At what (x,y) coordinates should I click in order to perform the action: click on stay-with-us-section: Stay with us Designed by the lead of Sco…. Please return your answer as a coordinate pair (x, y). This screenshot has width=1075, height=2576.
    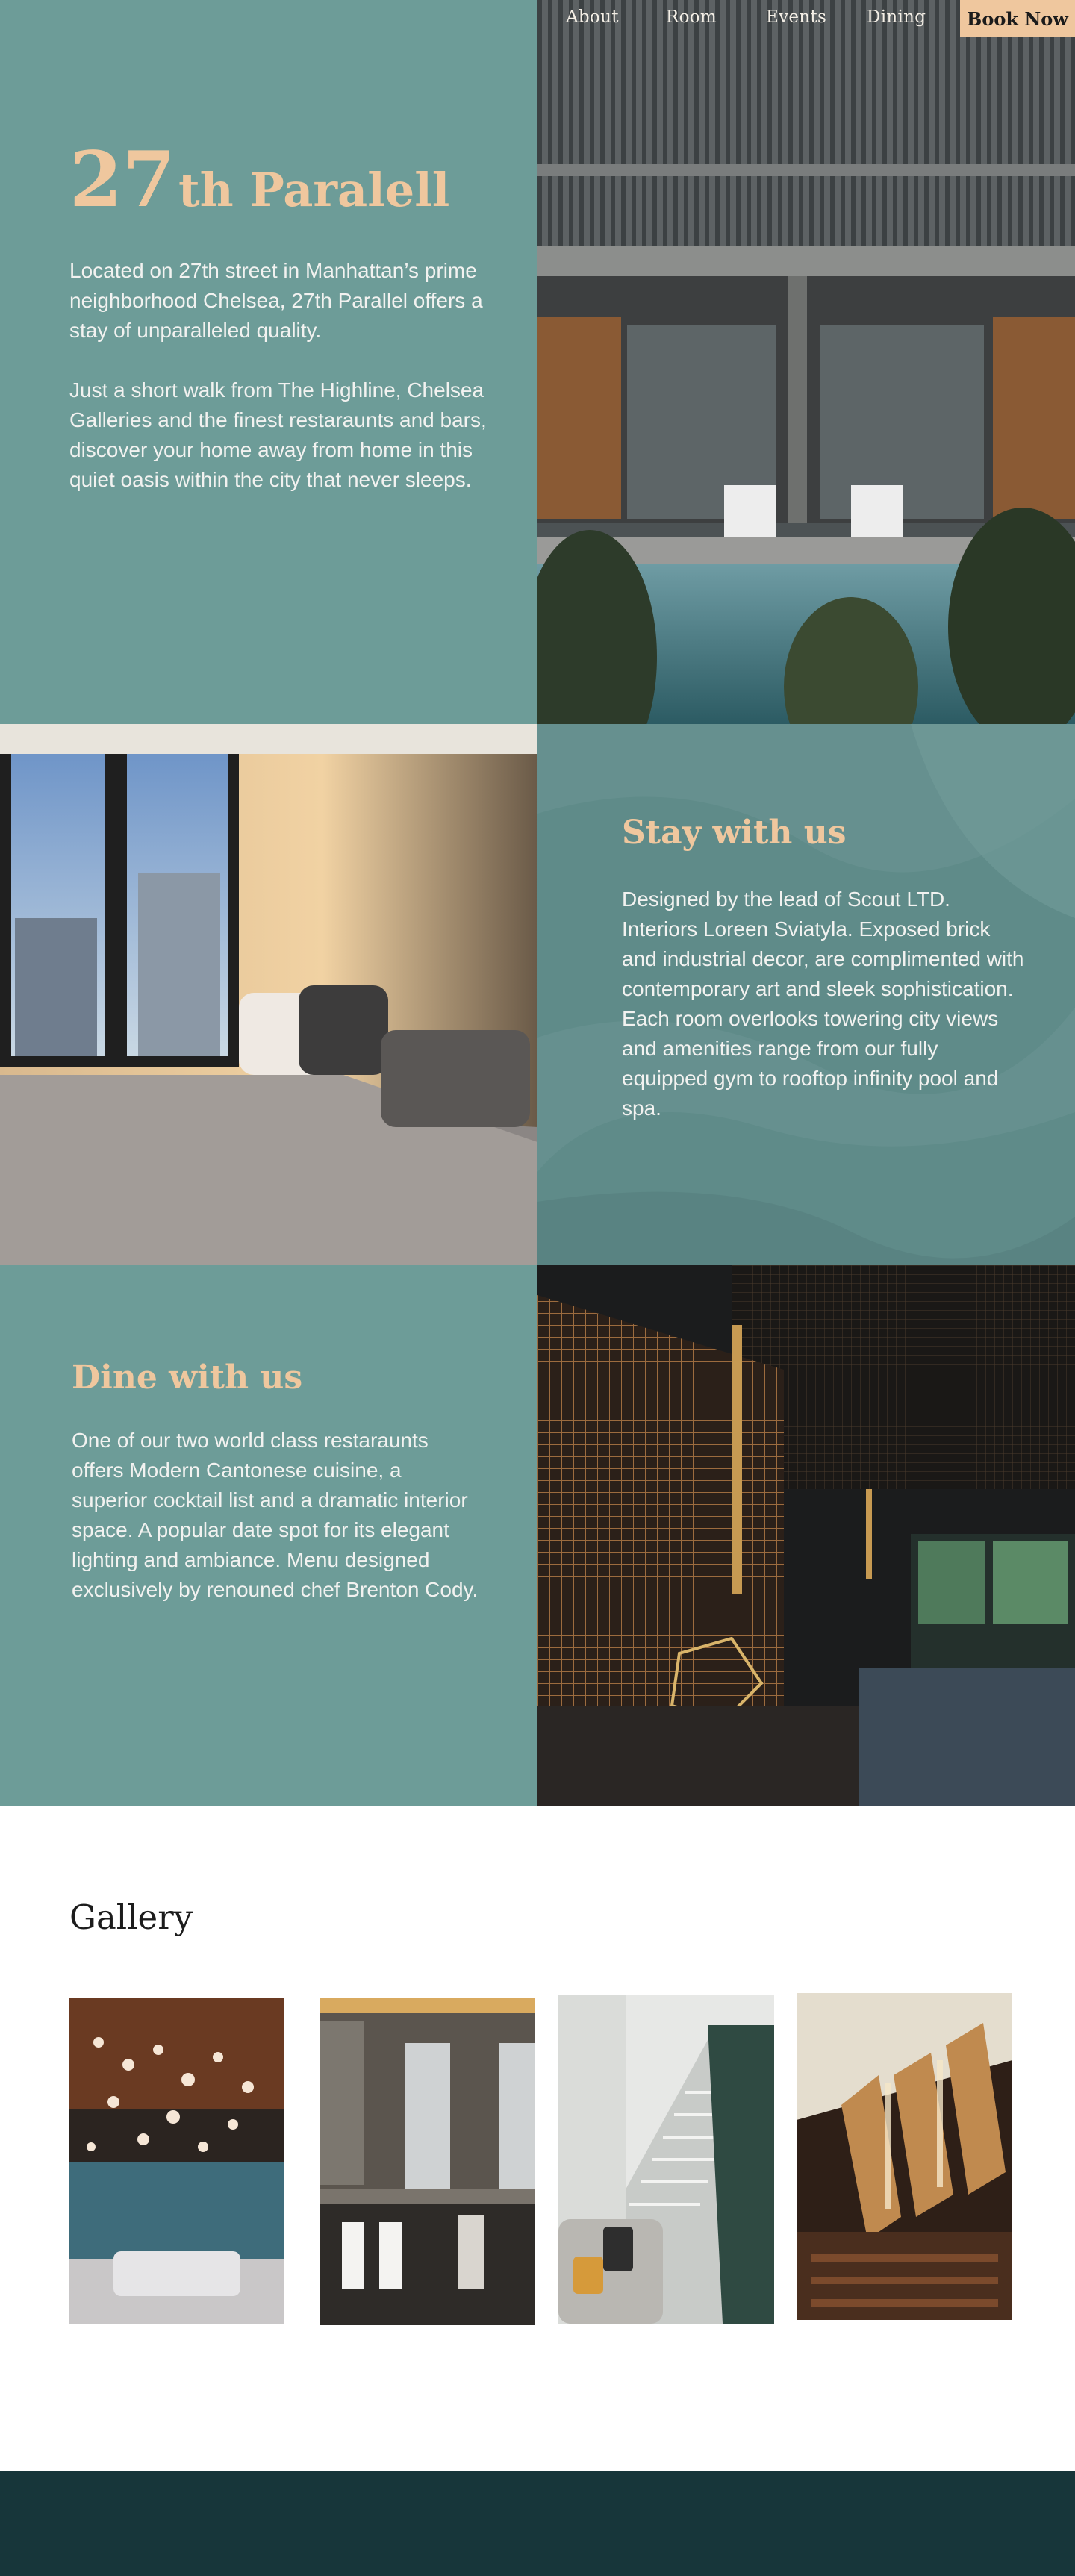
    Looking at the image, I should click on (807, 995).